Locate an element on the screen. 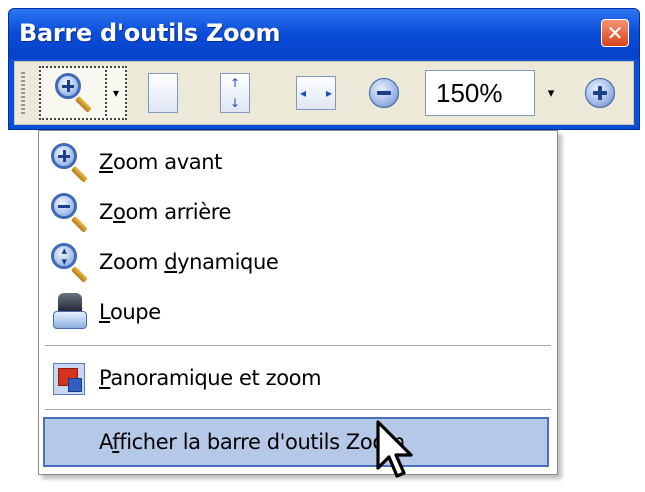 This screenshot has height=492, width=645. zoom-out-circle-icon is located at coordinates (384, 93).